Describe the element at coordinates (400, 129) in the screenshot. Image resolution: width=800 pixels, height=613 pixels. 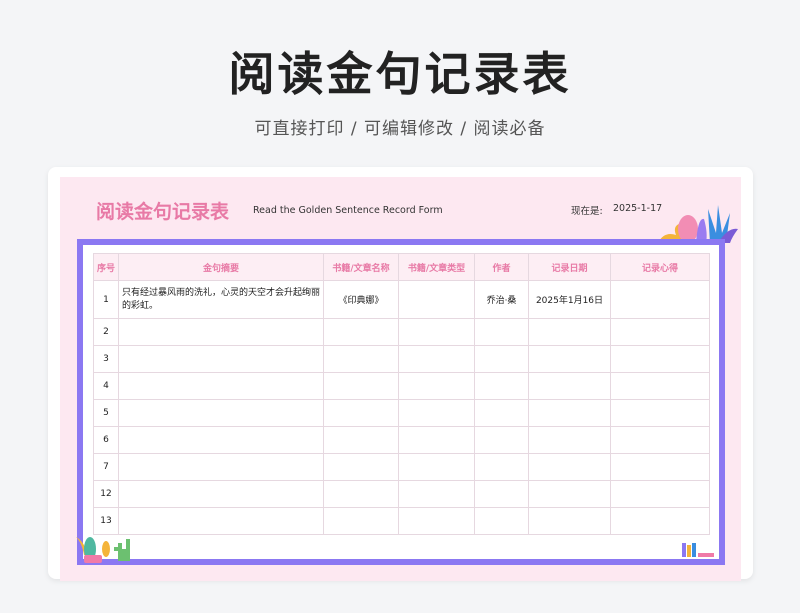
I see `page-subtitle: 可直接打印 / 可编辑修改 / 阅读必备` at that location.